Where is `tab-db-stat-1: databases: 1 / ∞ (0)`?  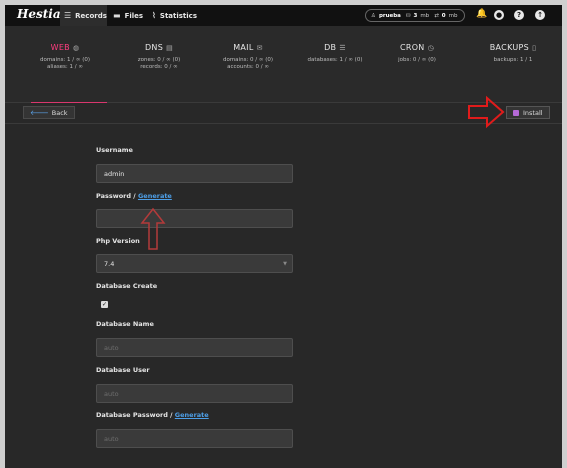 tab-db-stat-1: databases: 1 / ∞ (0) is located at coordinates (335, 60).